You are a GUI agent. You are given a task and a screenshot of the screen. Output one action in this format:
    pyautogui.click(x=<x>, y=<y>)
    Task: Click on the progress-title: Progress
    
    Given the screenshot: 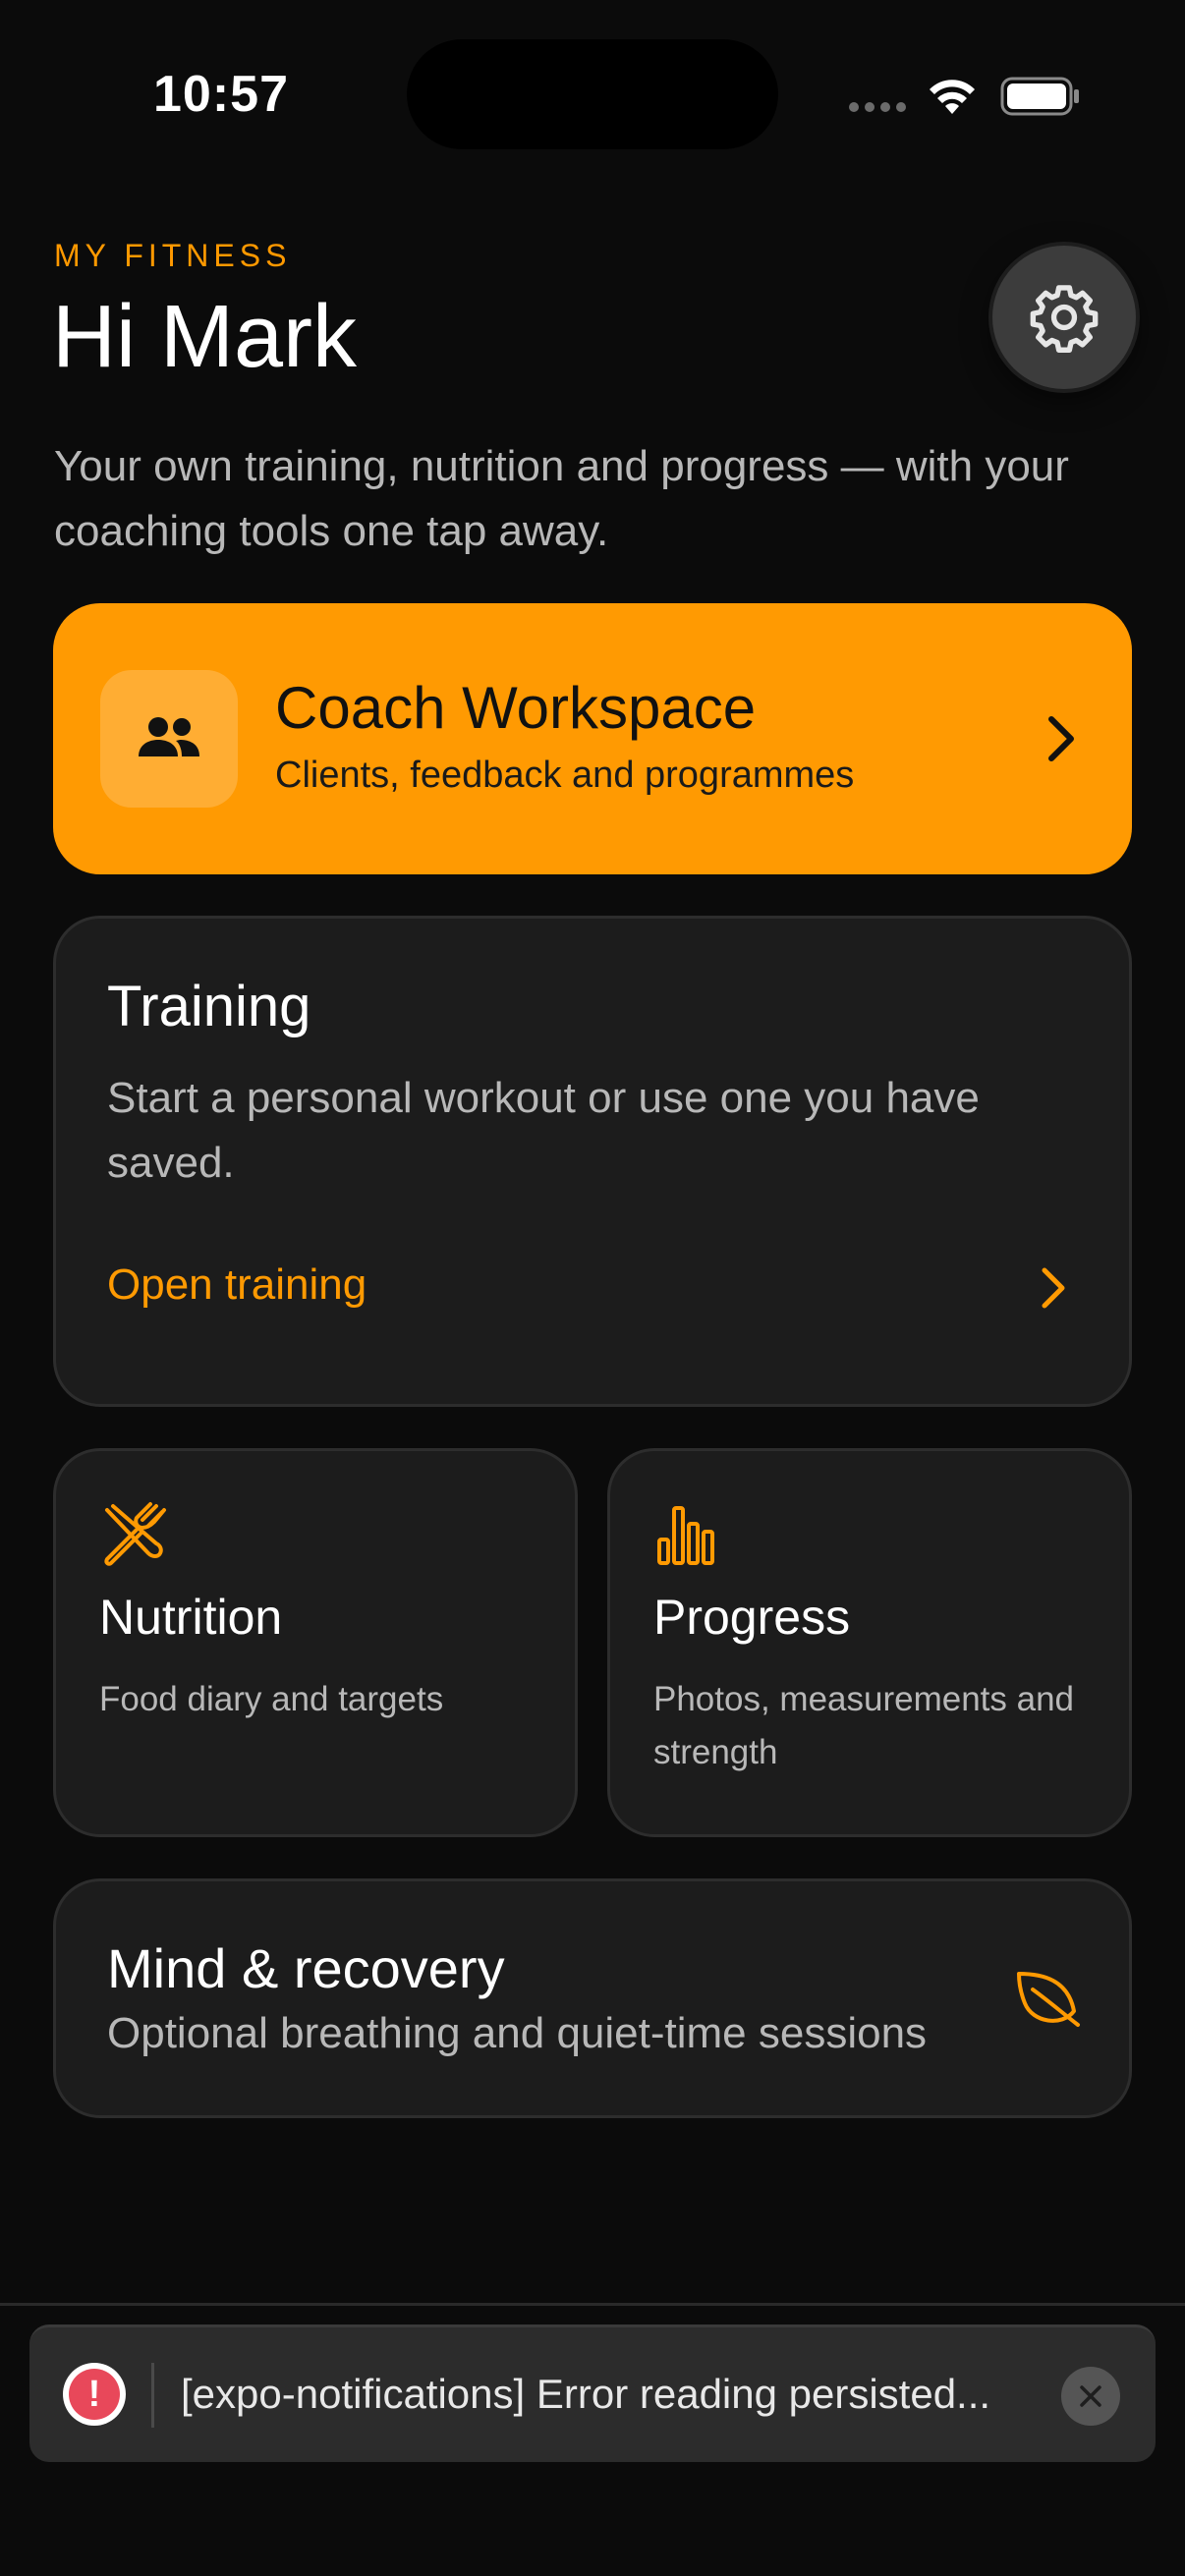 What is the action you would take?
    pyautogui.click(x=752, y=1617)
    